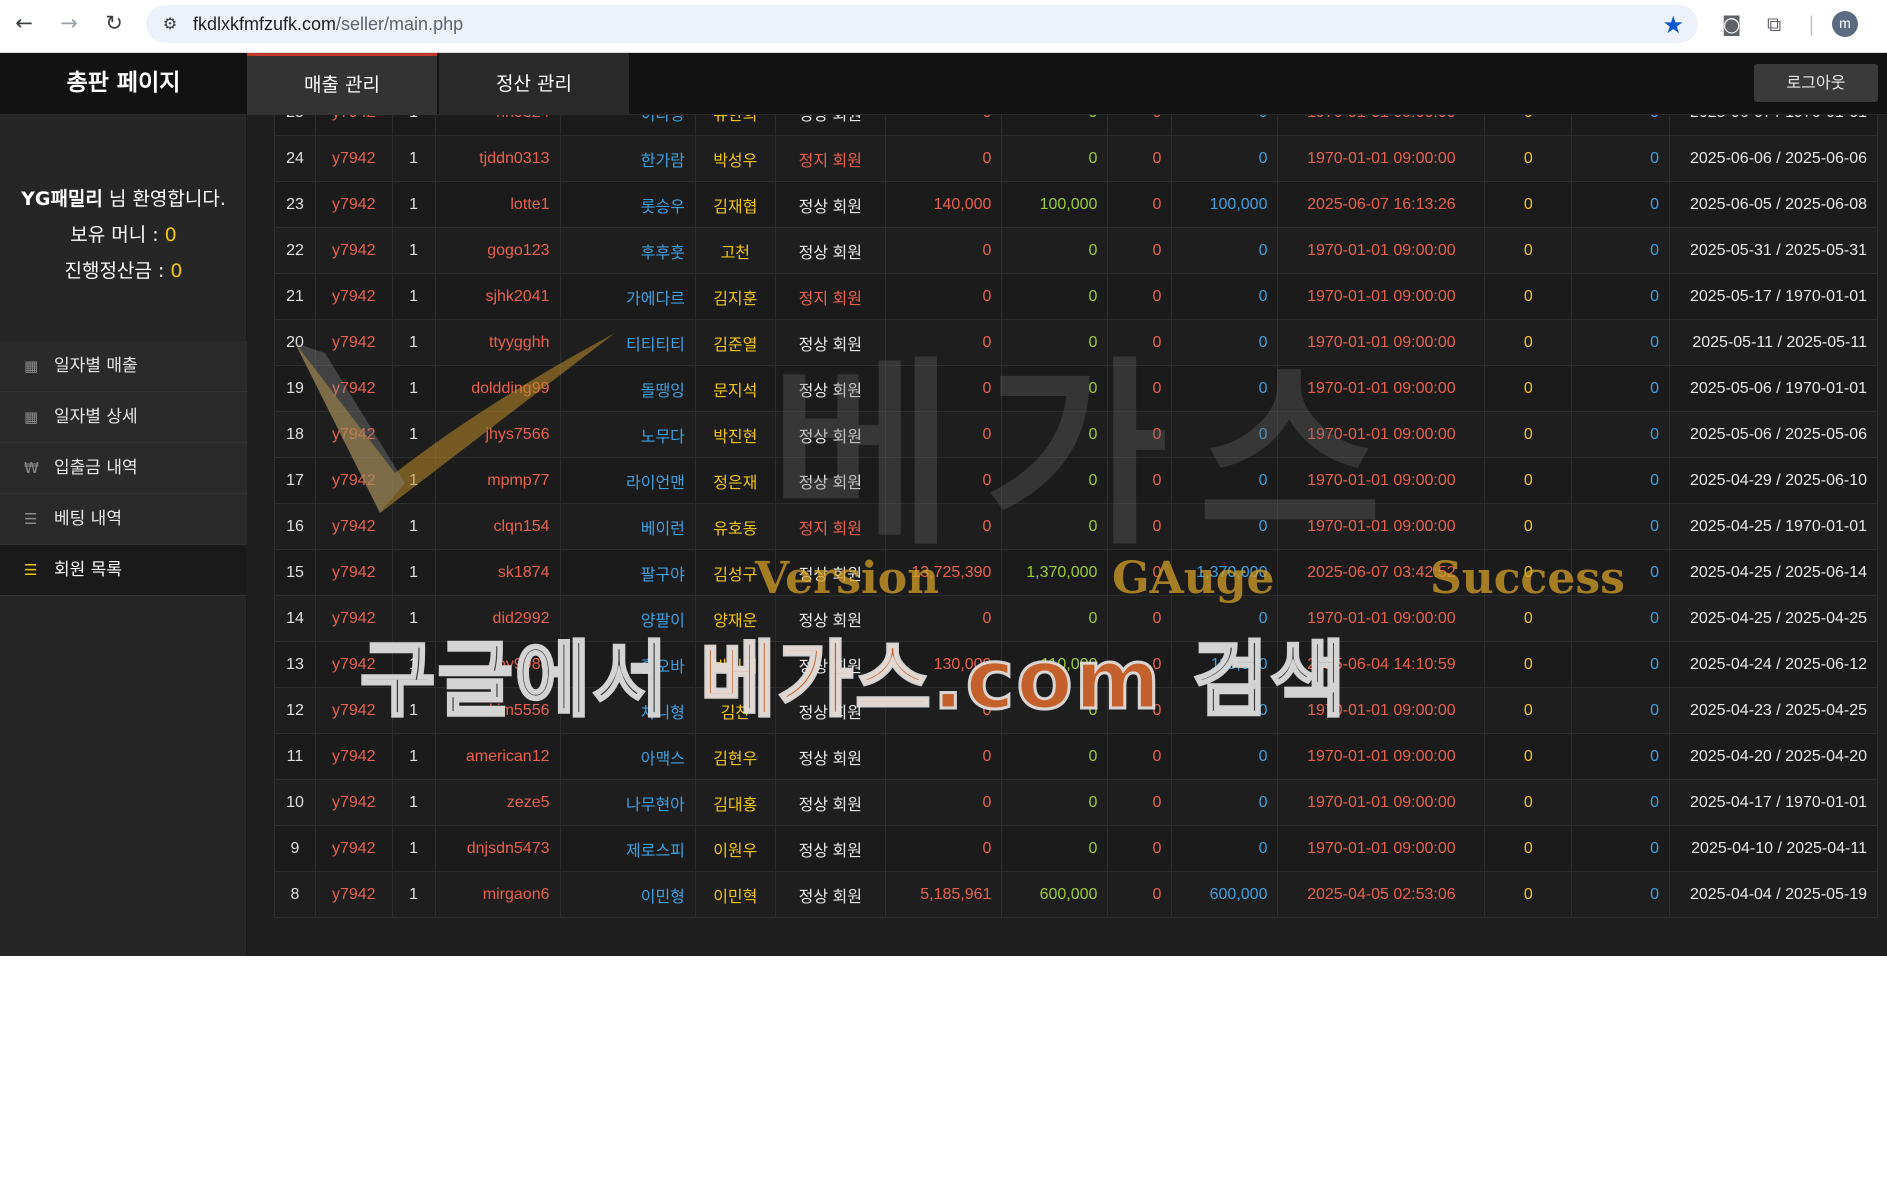  What do you see at coordinates (627, 204) in the screenshot?
I see `nickname: 롯승우` at bounding box center [627, 204].